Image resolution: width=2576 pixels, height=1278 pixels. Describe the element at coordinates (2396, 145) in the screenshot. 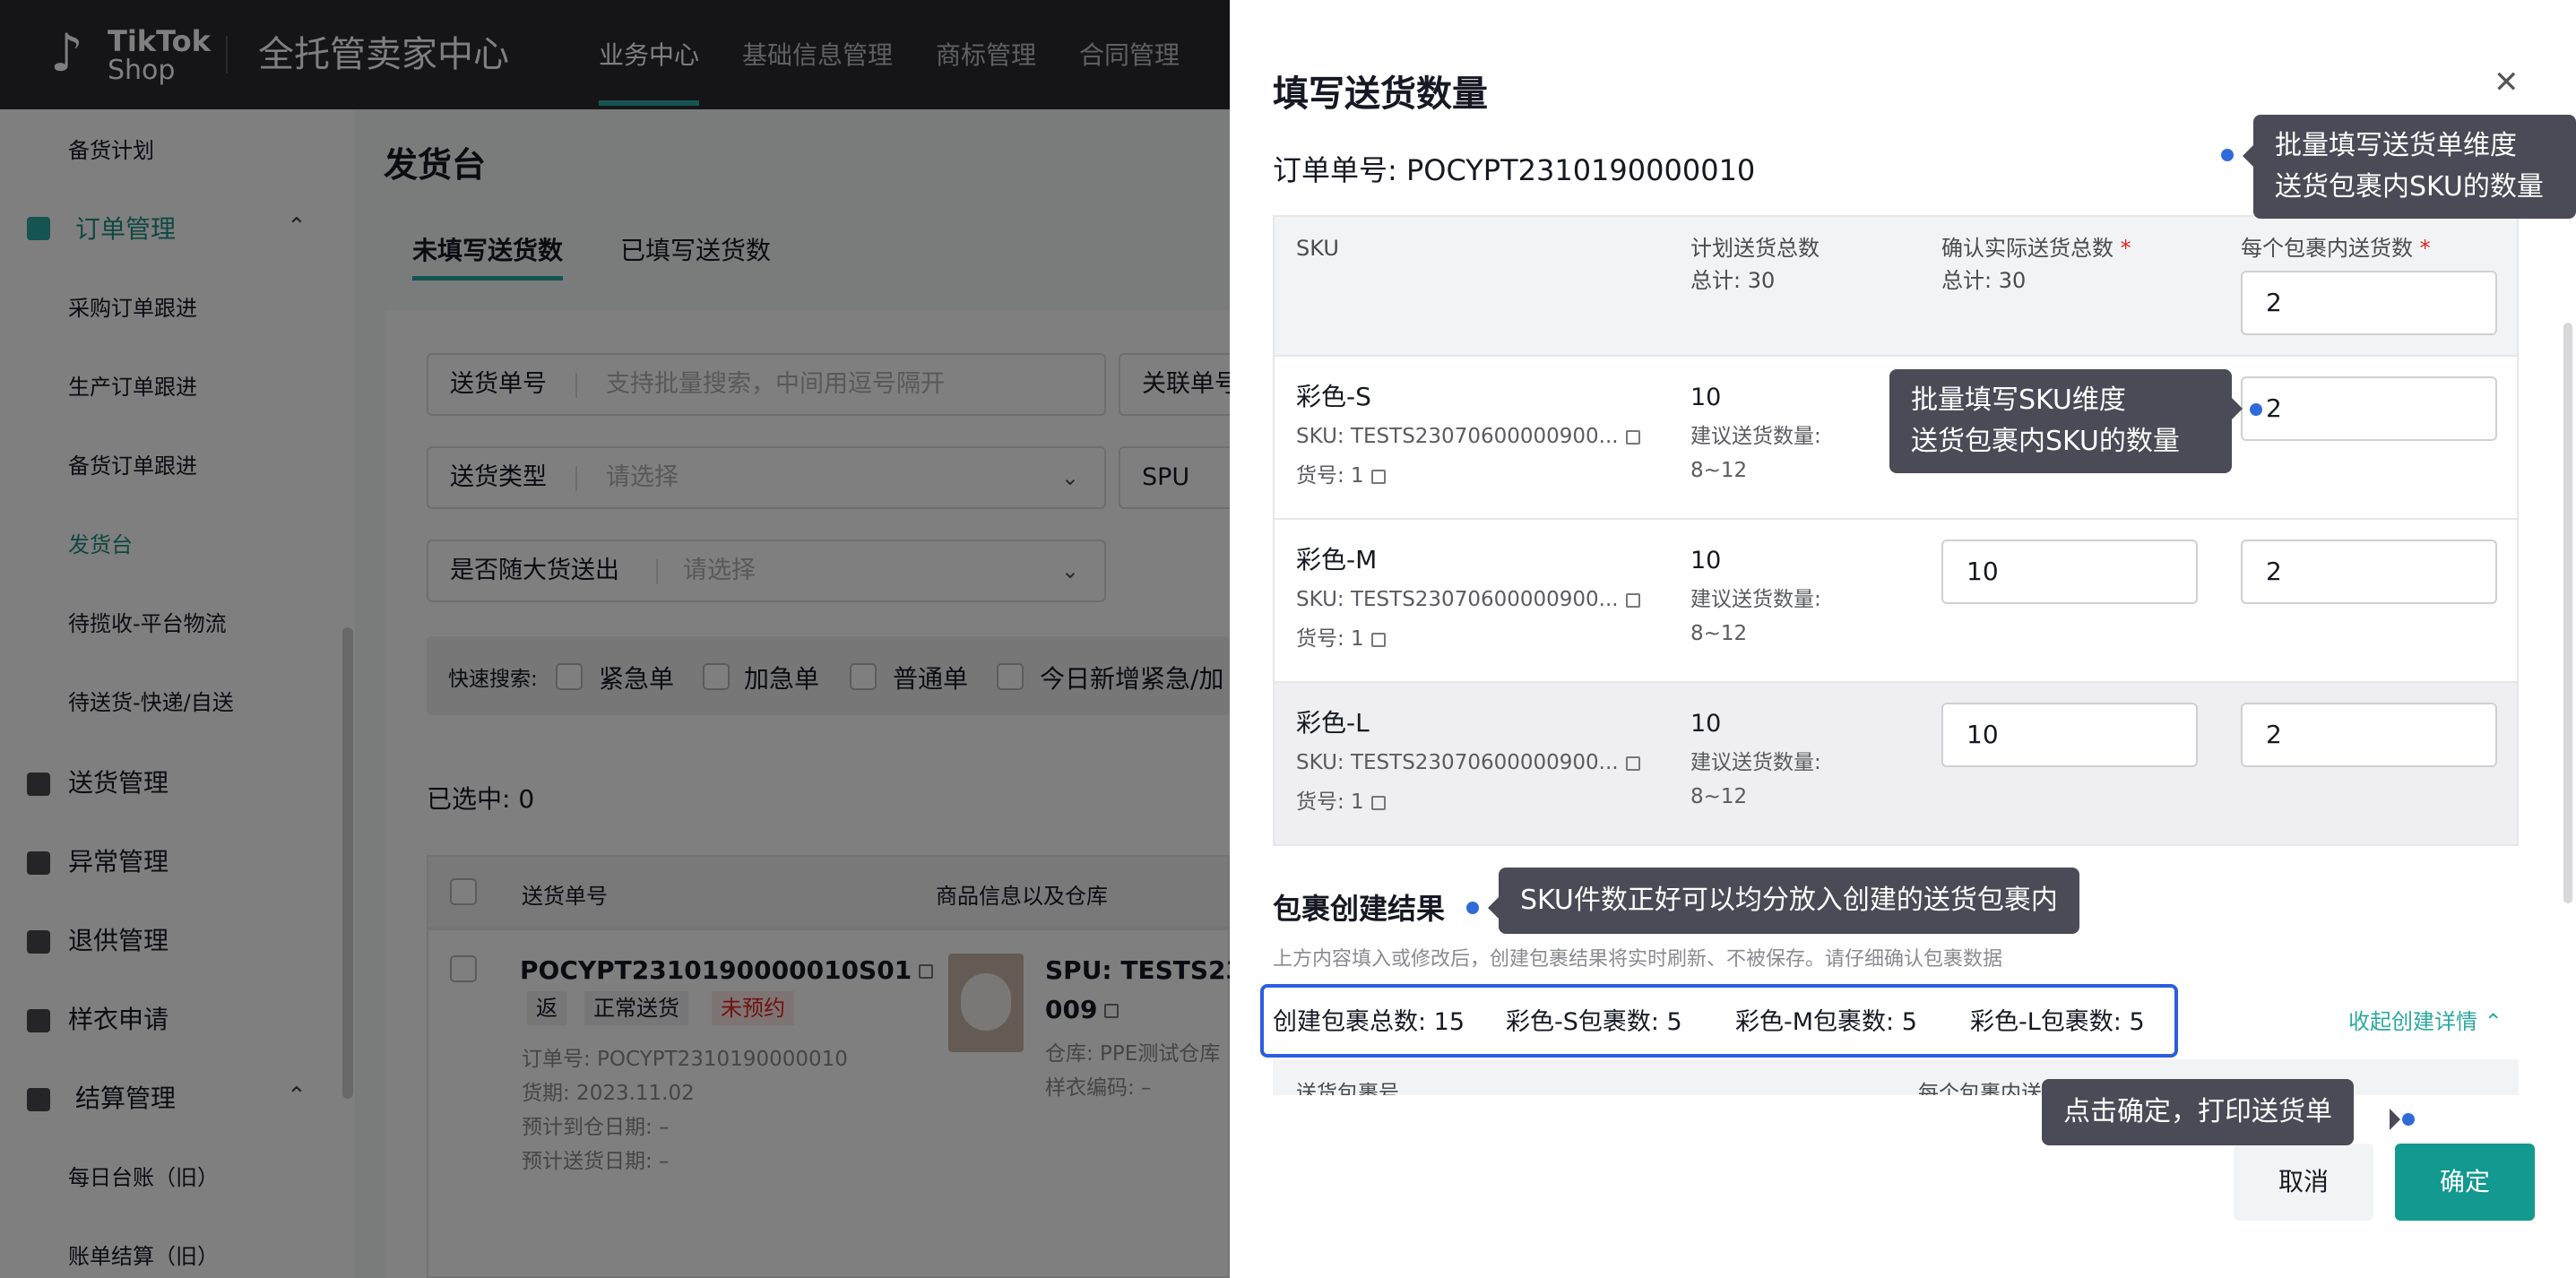

I see `tooltip-line: 批量填写送货单维度` at that location.